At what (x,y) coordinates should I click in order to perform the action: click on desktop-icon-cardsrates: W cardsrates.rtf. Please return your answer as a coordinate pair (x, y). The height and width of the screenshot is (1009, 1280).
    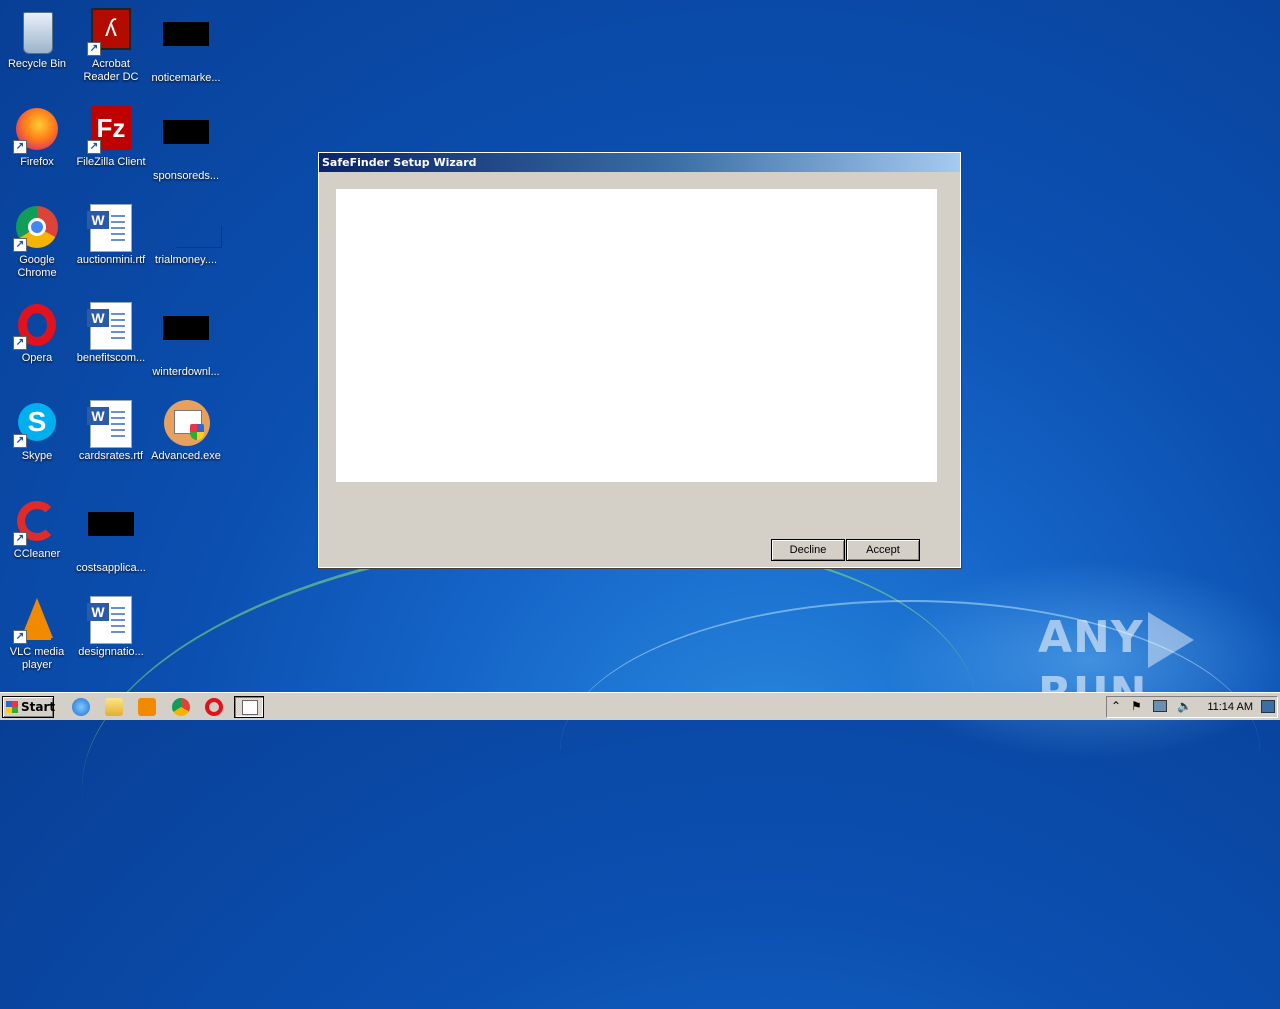
    Looking at the image, I should click on (111, 431).